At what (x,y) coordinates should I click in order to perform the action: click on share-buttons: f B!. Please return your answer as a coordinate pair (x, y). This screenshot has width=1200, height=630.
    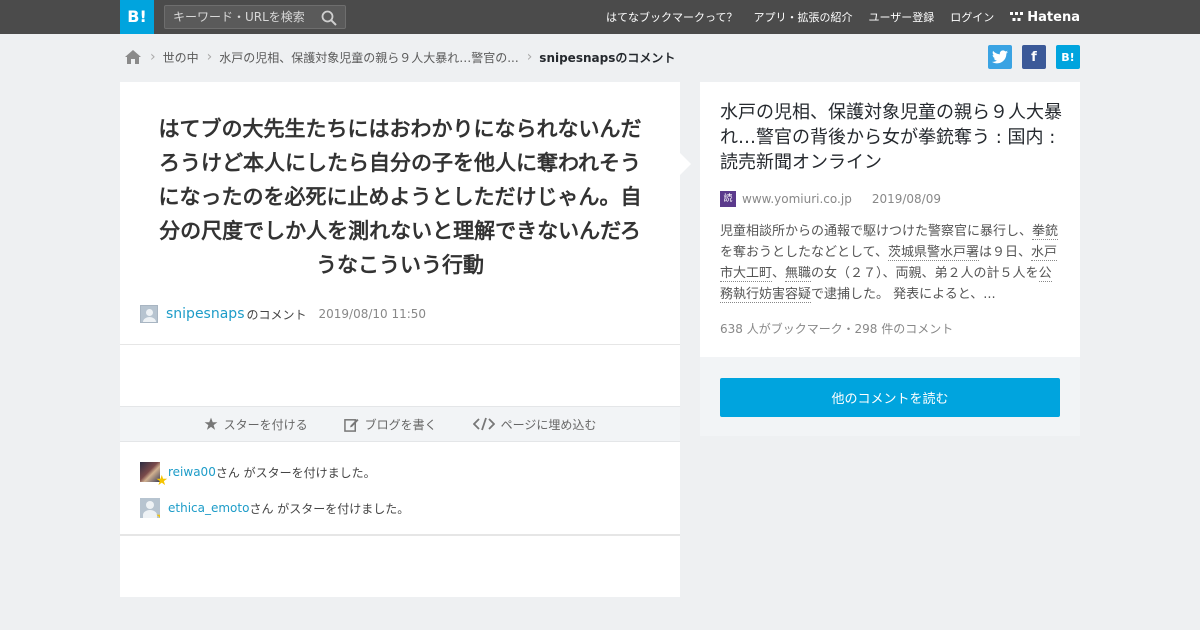
    Looking at the image, I should click on (1029, 57).